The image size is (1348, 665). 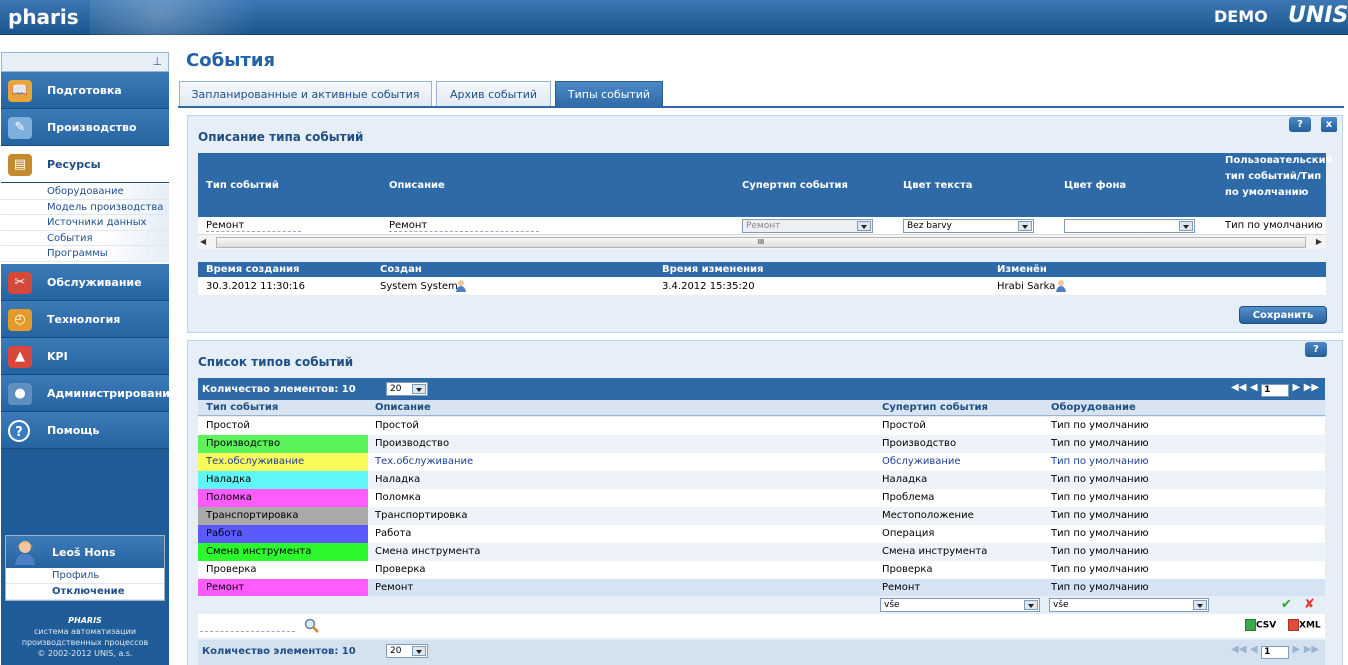 I want to click on description-field: Ремонт, so click(x=464, y=226).